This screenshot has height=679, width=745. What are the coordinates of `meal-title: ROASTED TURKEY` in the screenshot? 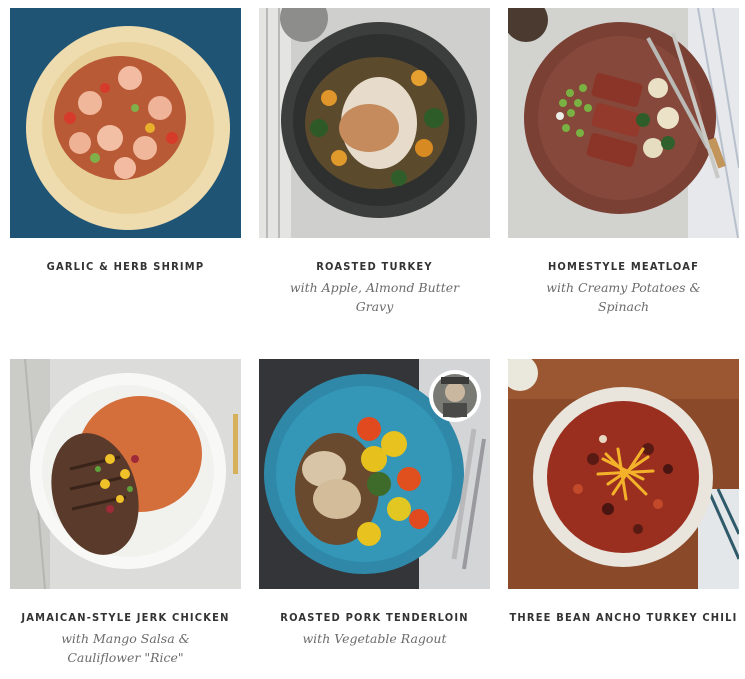 It's located at (374, 266).